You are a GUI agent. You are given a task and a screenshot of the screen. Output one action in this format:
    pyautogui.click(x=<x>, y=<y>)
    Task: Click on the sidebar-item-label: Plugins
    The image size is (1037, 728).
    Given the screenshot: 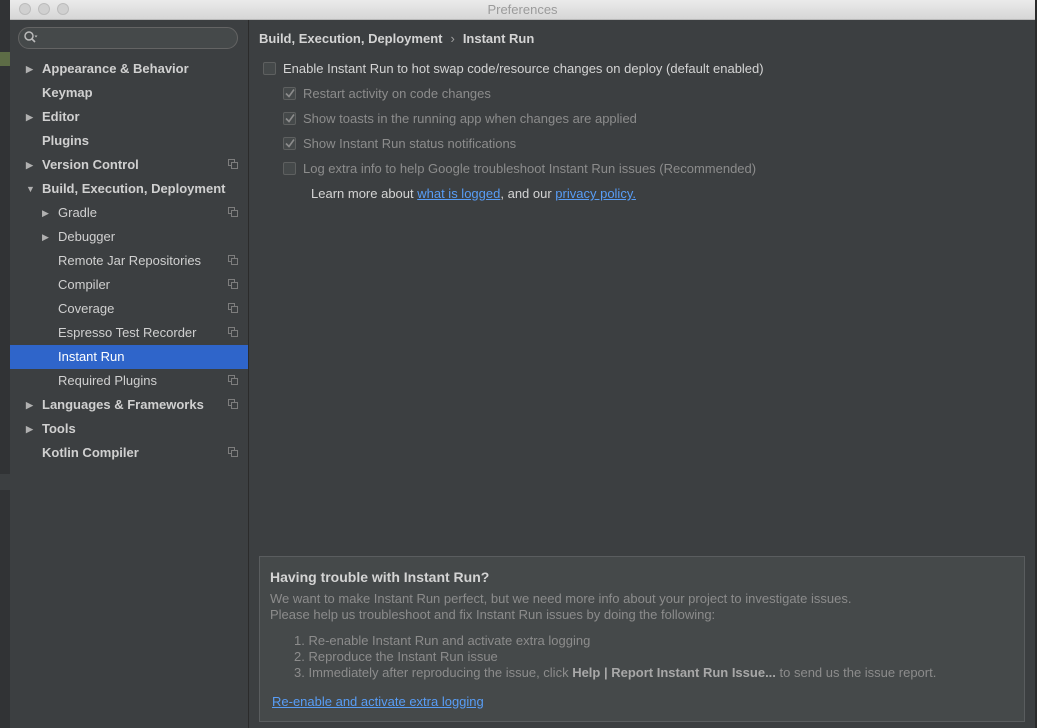 What is the action you would take?
    pyautogui.click(x=65, y=140)
    